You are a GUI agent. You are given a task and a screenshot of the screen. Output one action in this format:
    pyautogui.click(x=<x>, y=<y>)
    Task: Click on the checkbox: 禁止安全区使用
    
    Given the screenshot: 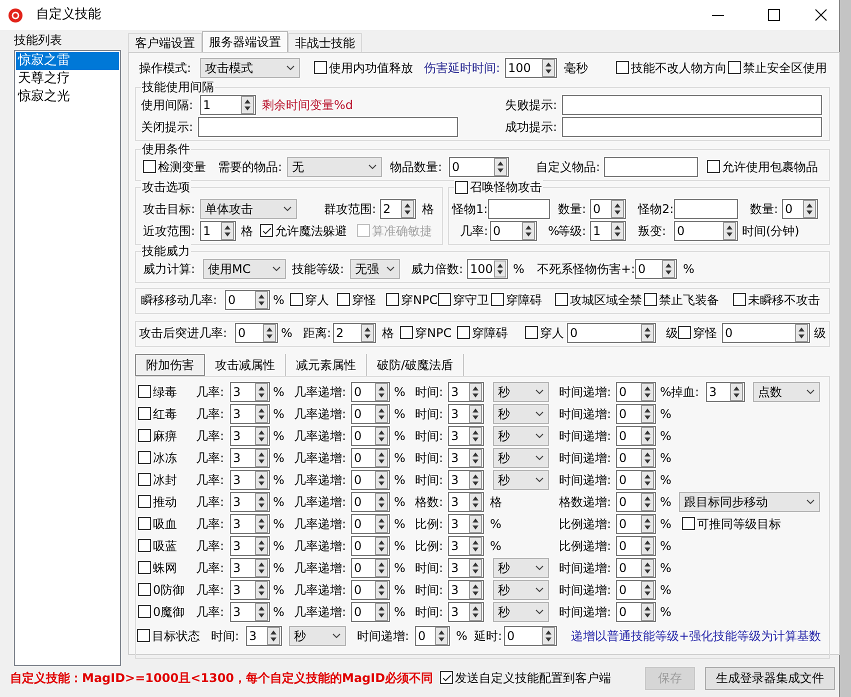 What is the action you would take?
    pyautogui.click(x=777, y=68)
    